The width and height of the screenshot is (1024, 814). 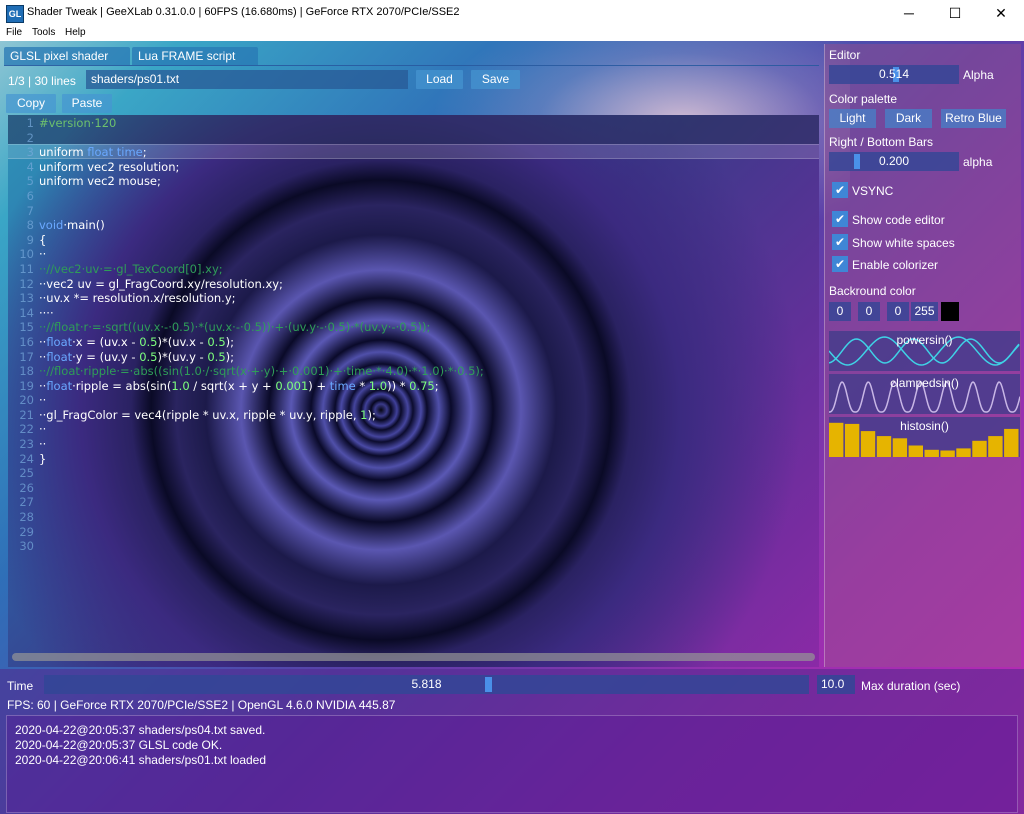 What do you see at coordinates (413, 657) in the screenshot?
I see `horizontal-scrollbar` at bounding box center [413, 657].